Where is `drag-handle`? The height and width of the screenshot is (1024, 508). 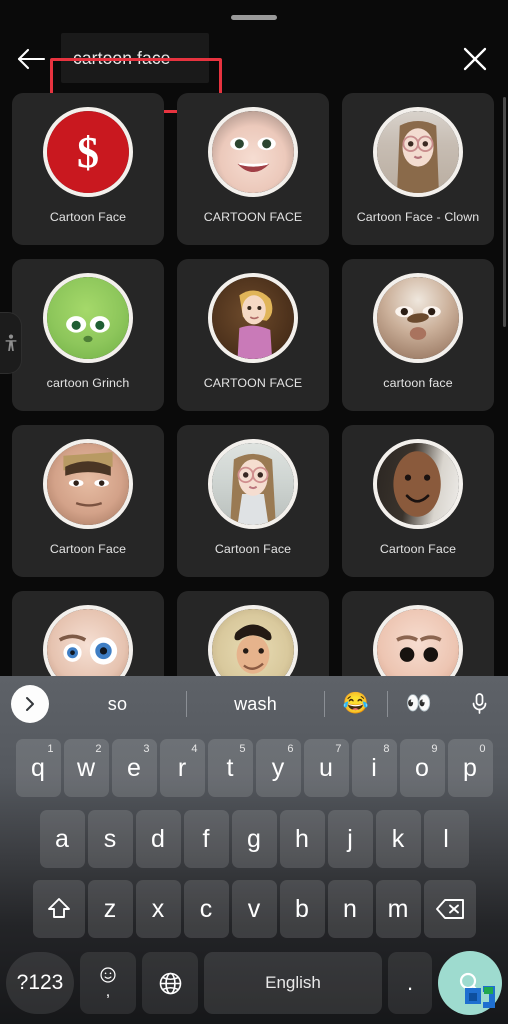
drag-handle is located at coordinates (254, 17).